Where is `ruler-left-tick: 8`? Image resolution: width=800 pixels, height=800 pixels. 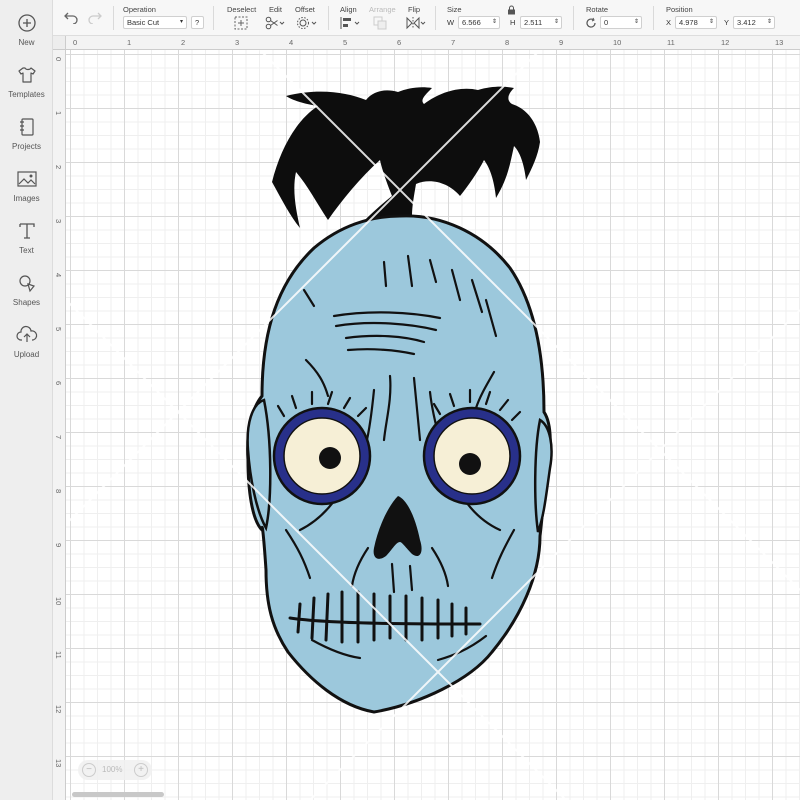 ruler-left-tick: 8 is located at coordinates (58, 491).